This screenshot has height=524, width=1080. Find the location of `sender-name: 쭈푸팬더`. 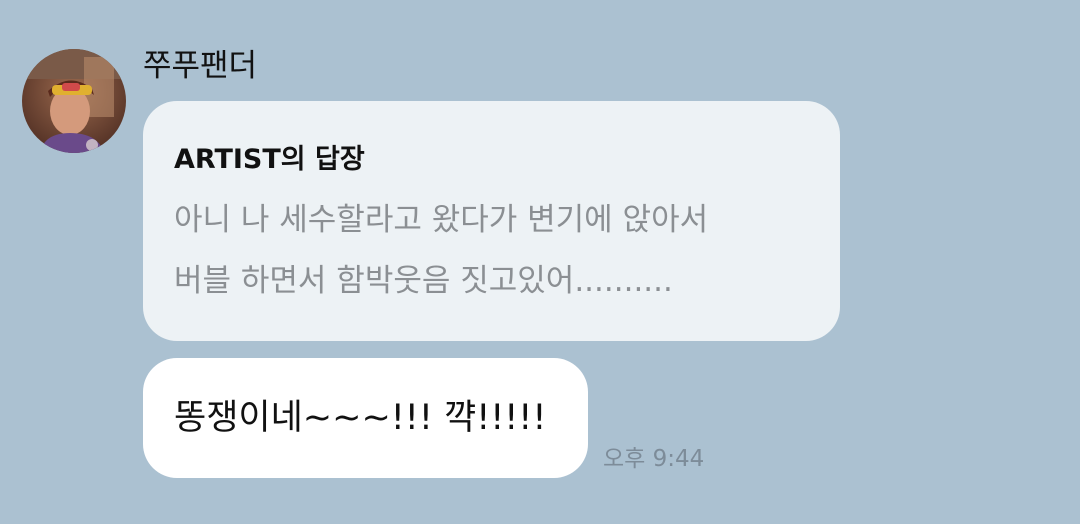

sender-name: 쭈푸팬더 is located at coordinates (200, 66).